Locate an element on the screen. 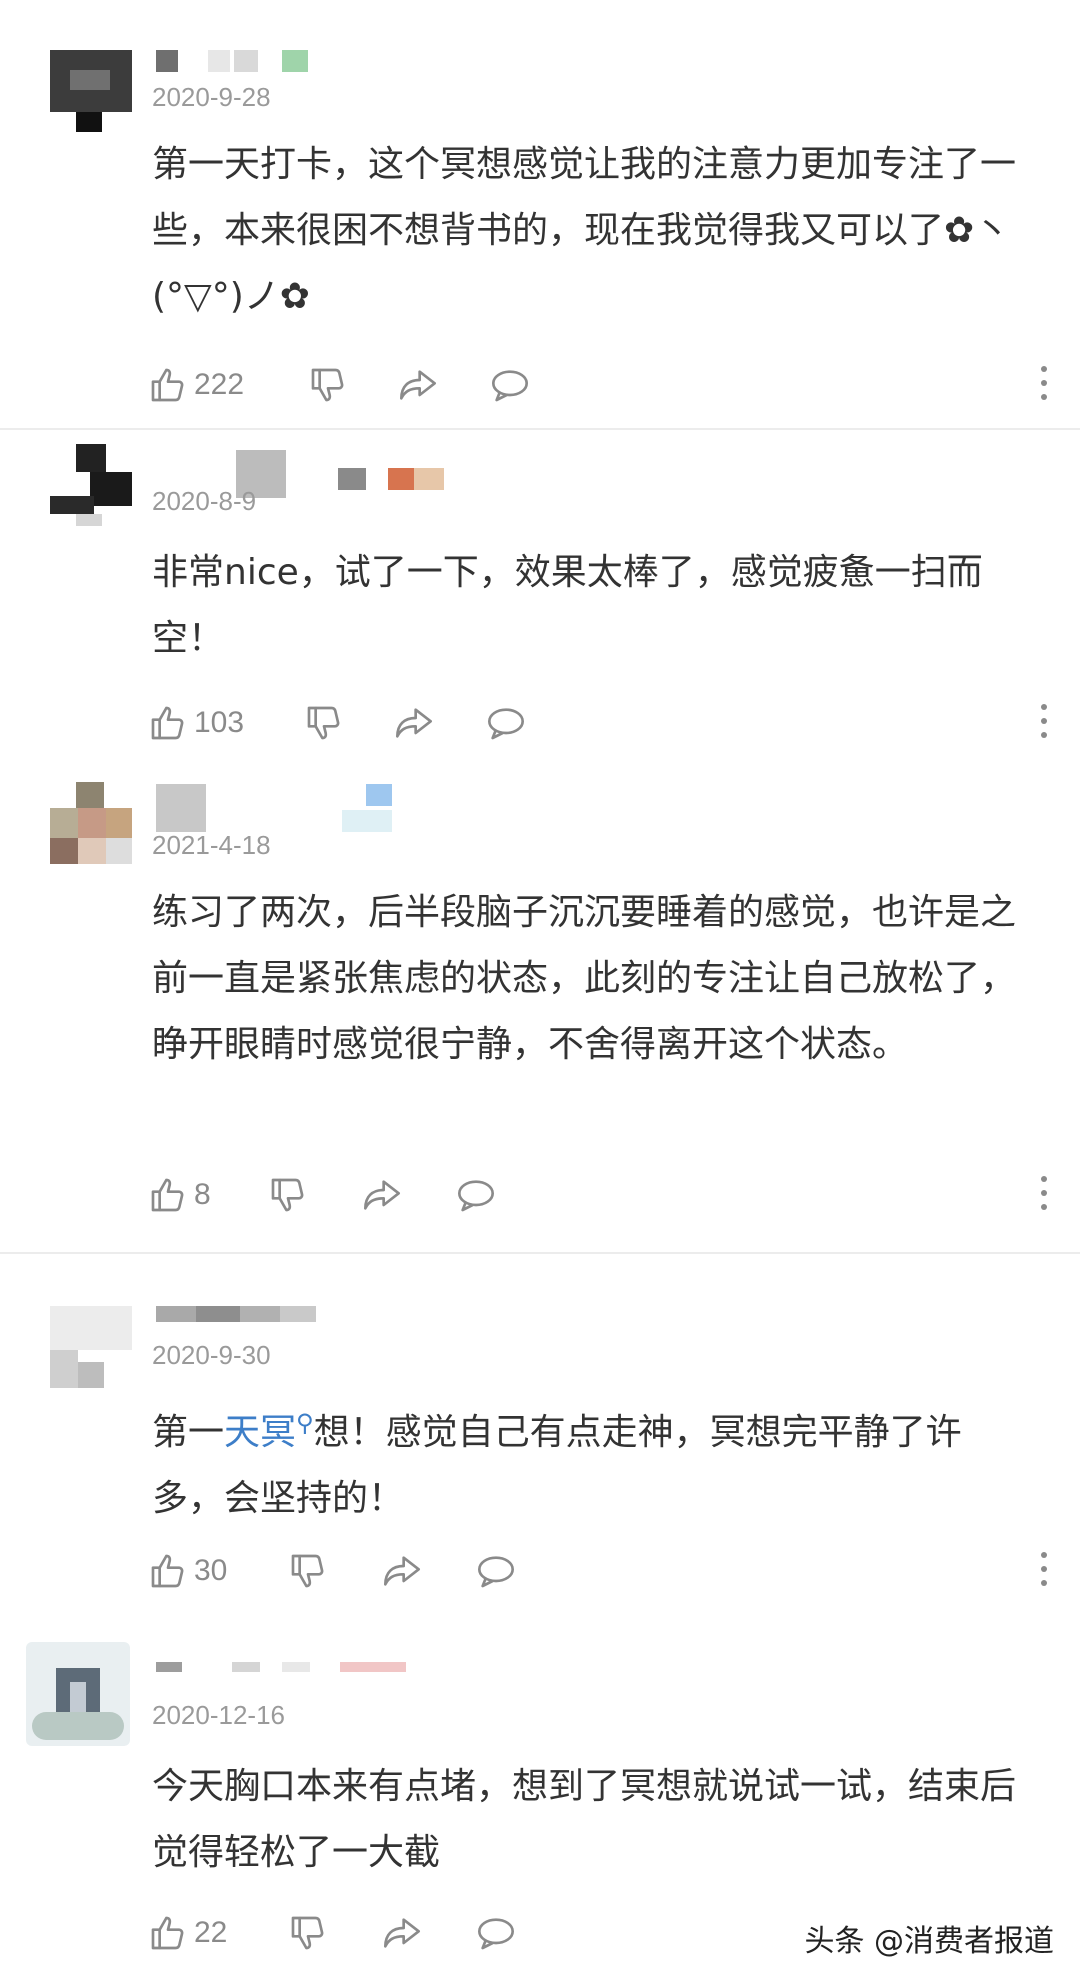 The image size is (1080, 1968). like-button: 222 is located at coordinates (196, 385).